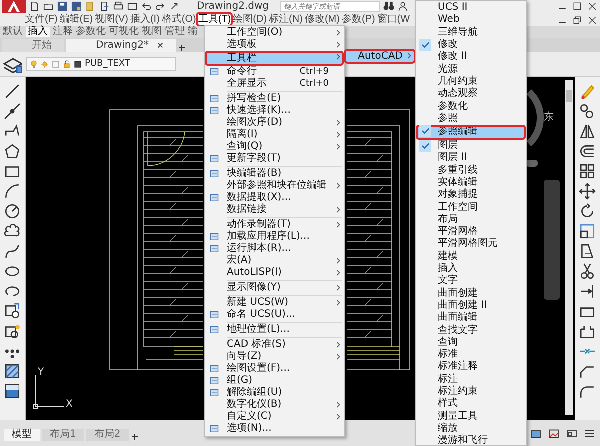 This screenshot has height=446, width=600. What do you see at coordinates (587, 171) in the screenshot?
I see `grid-array-icon` at bounding box center [587, 171].